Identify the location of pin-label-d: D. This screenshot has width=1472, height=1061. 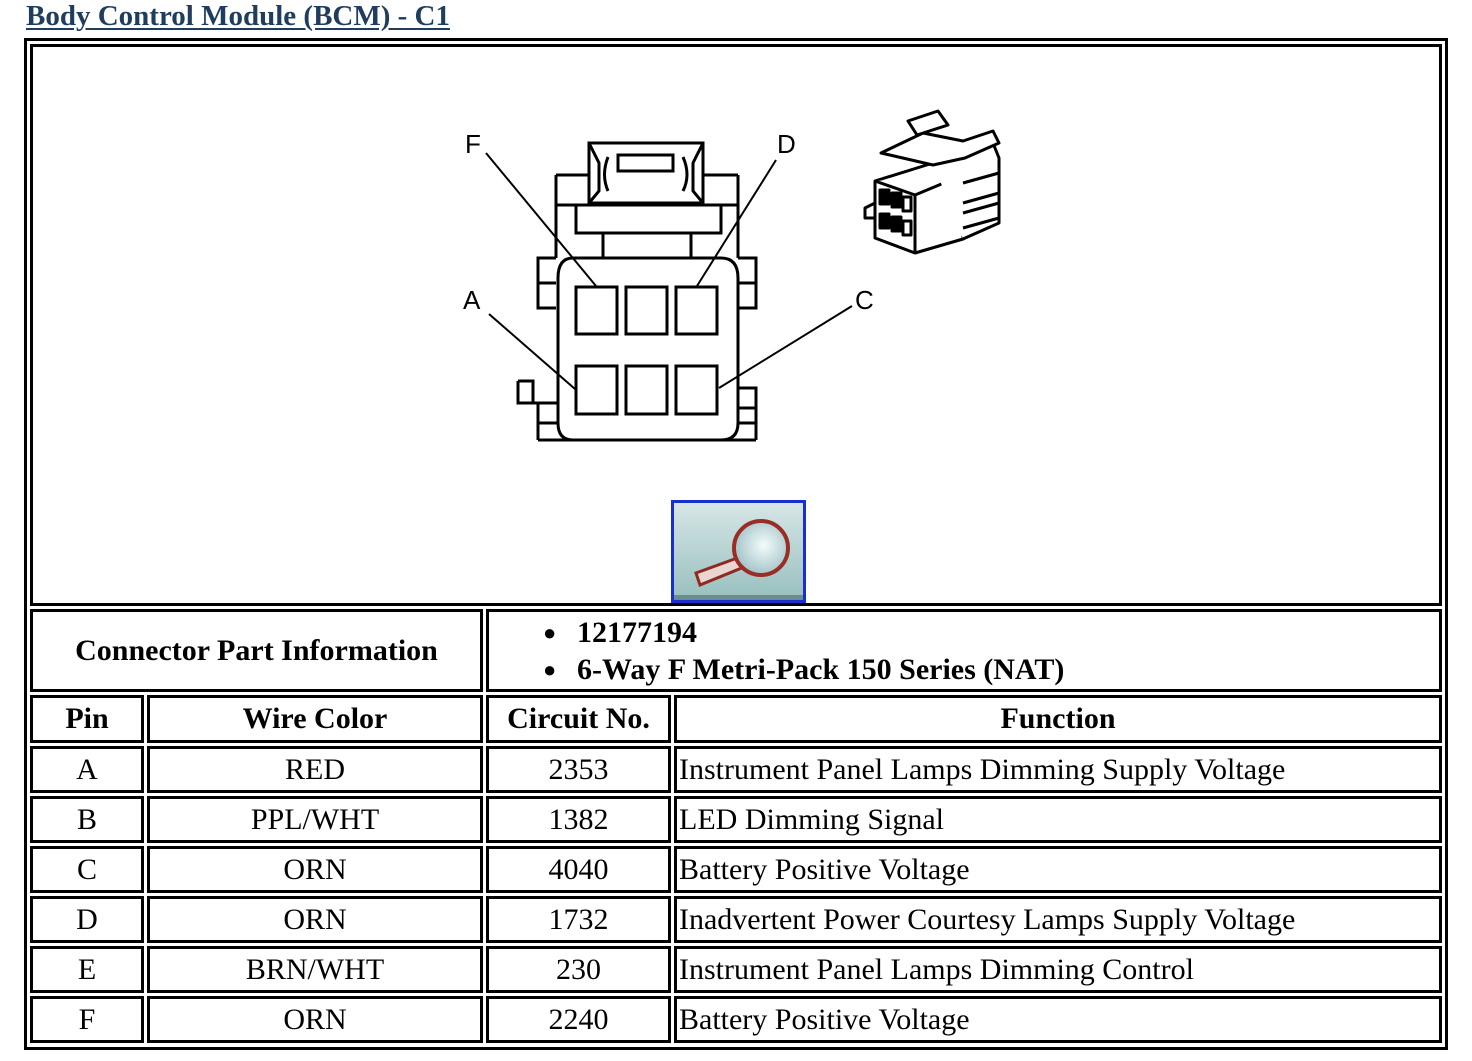
(786, 144).